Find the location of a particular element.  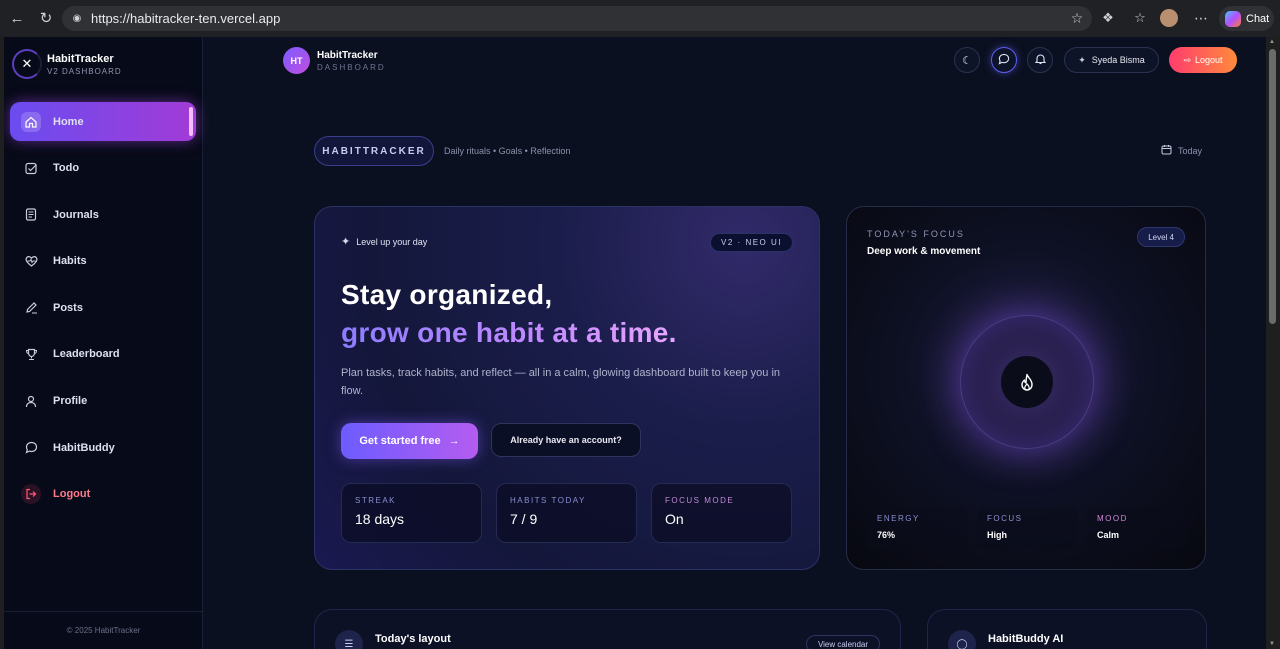

heart-pulse-icon is located at coordinates (31, 261).